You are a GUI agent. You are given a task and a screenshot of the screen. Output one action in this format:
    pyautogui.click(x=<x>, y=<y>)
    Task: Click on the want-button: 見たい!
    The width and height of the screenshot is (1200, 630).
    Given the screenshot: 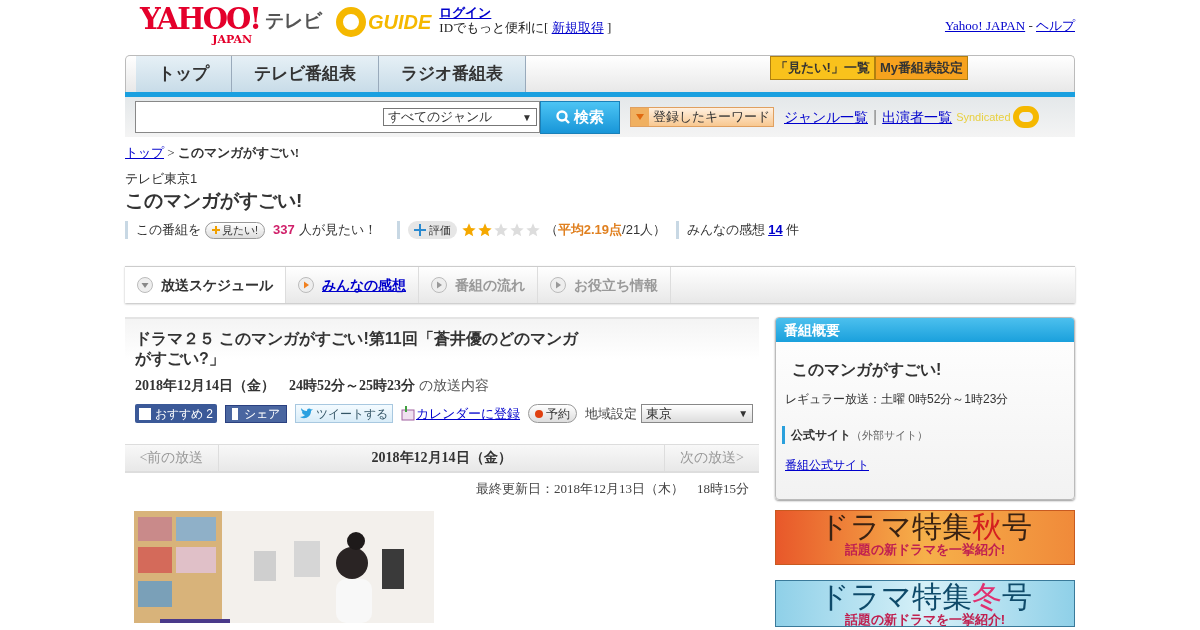 What is the action you would take?
    pyautogui.click(x=235, y=230)
    